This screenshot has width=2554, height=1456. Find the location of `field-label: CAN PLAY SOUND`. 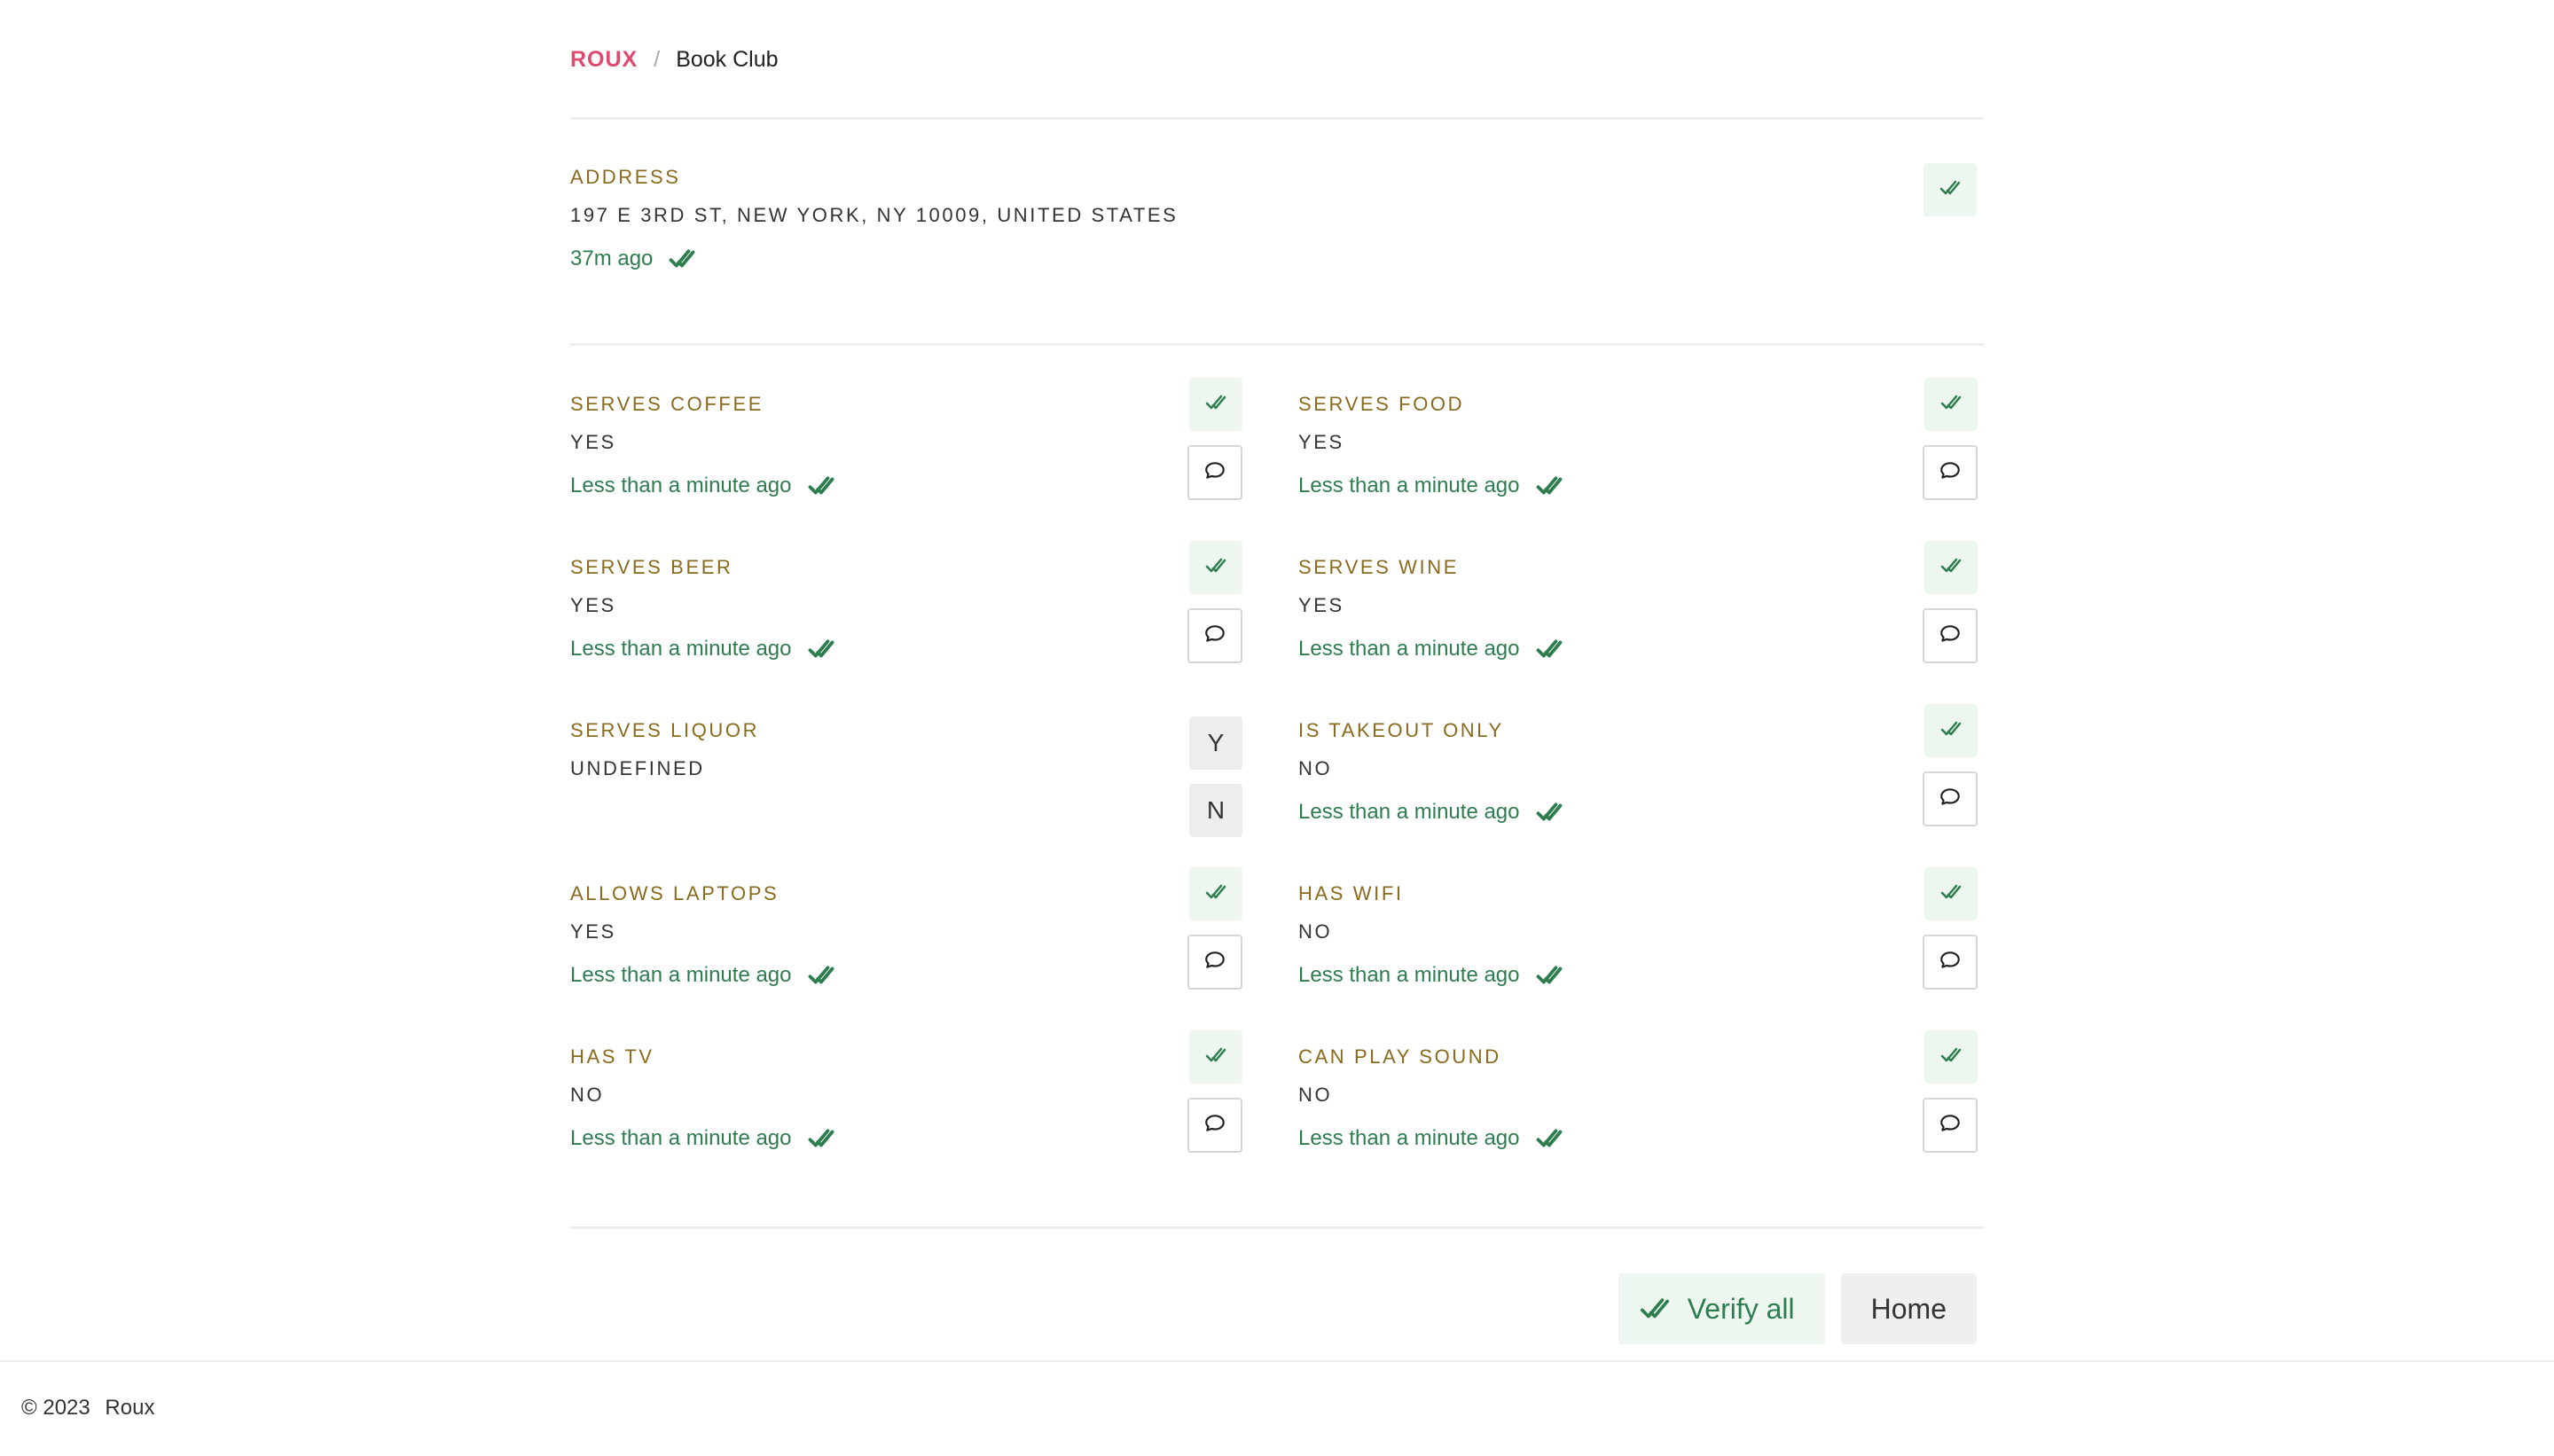

field-label: CAN PLAY SOUND is located at coordinates (1399, 1056).